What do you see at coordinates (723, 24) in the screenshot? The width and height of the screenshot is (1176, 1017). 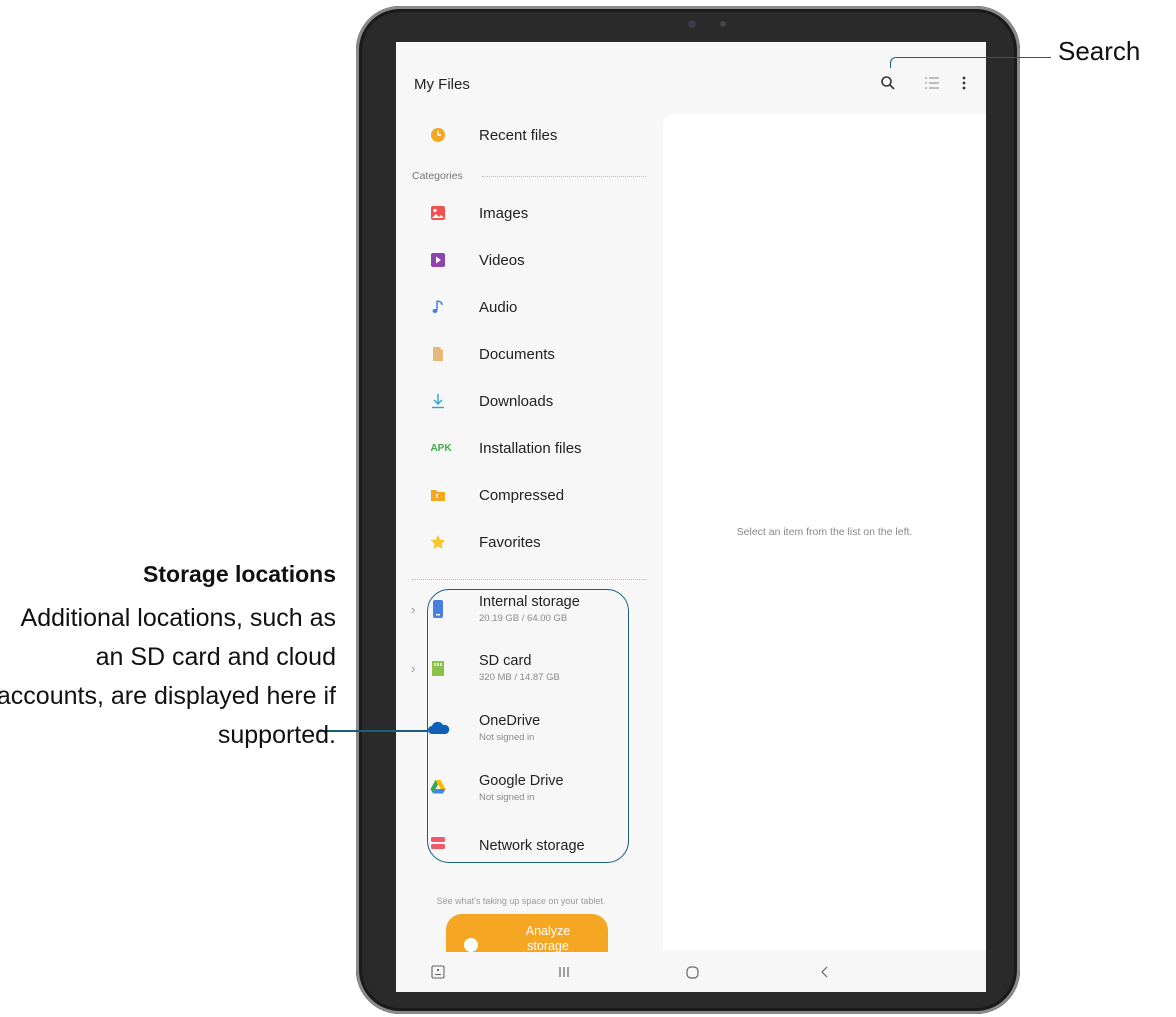 I see `sensor-icon` at bounding box center [723, 24].